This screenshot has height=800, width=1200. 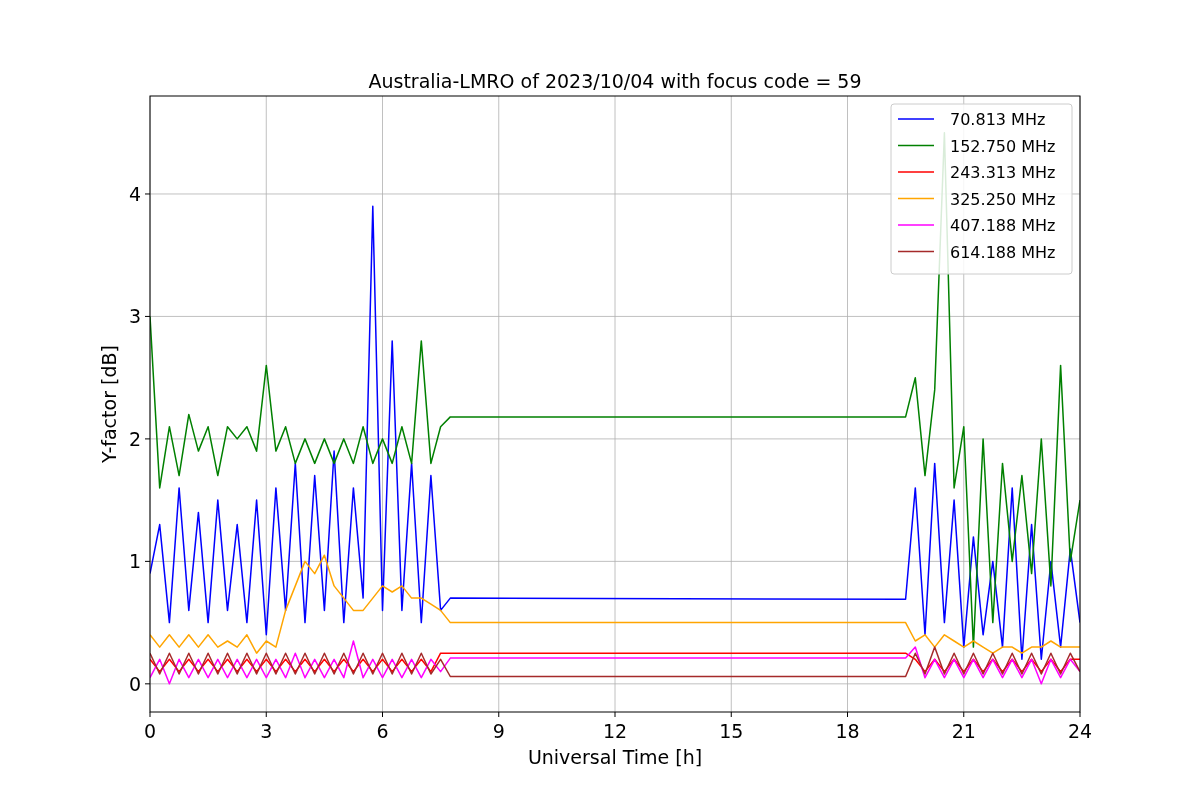 I want to click on chart-title: Australia-LMRO of 2023/10/04 with focus code = 59, so click(x=615, y=81).